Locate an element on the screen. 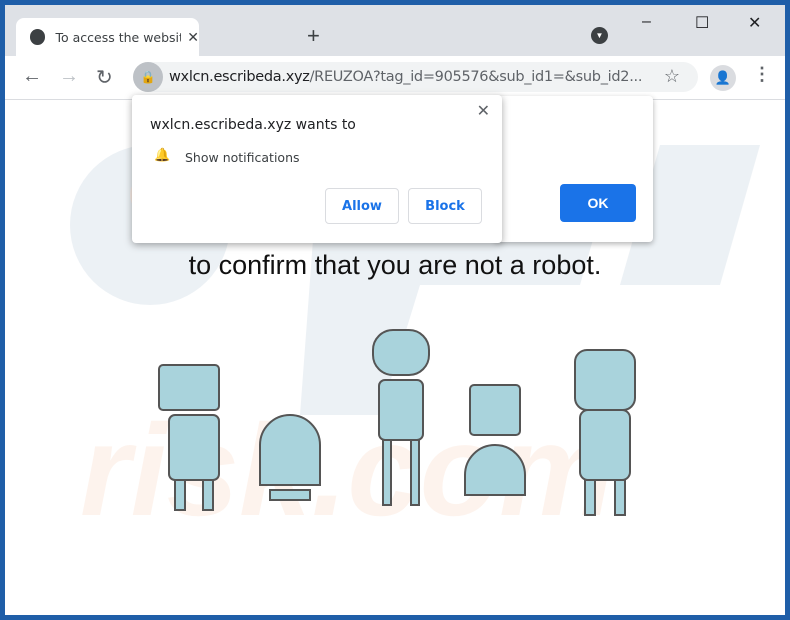 Image resolution: width=790 pixels, height=620 pixels. reload-button: ↻ is located at coordinates (104, 77).